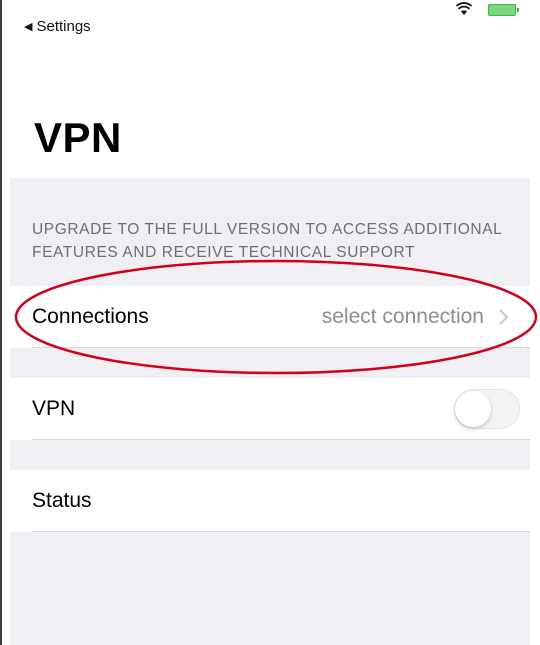 The height and width of the screenshot is (645, 540). I want to click on toggle-knob, so click(473, 409).